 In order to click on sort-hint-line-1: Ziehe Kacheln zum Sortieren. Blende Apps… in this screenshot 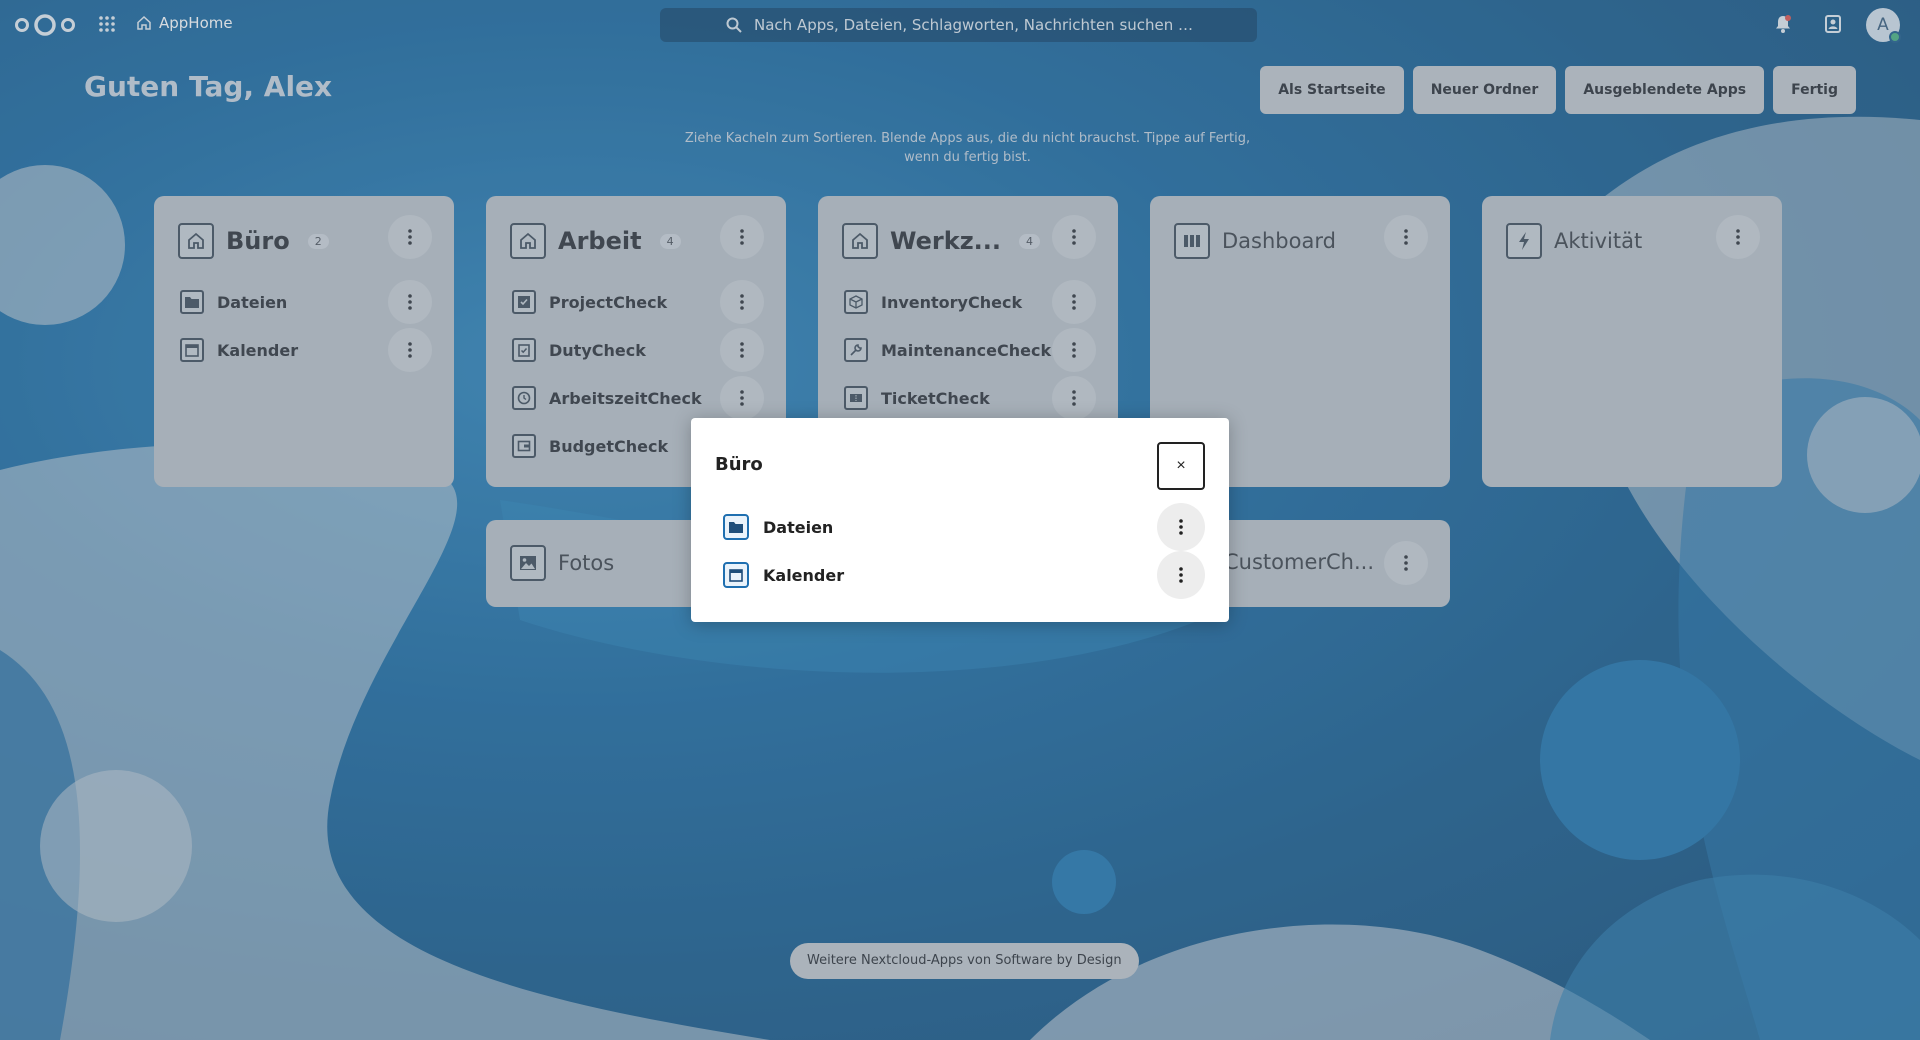, I will do `click(967, 138)`.